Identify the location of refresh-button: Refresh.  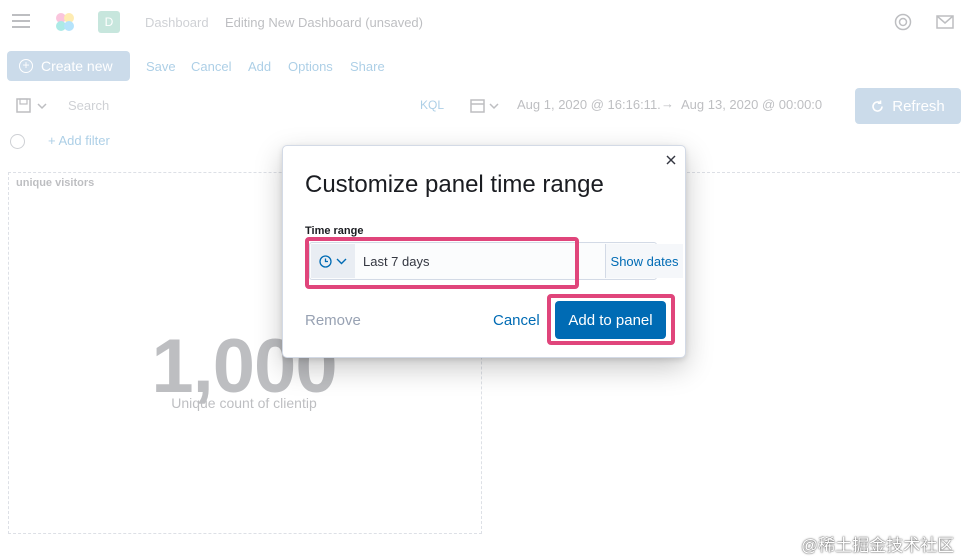
(908, 106).